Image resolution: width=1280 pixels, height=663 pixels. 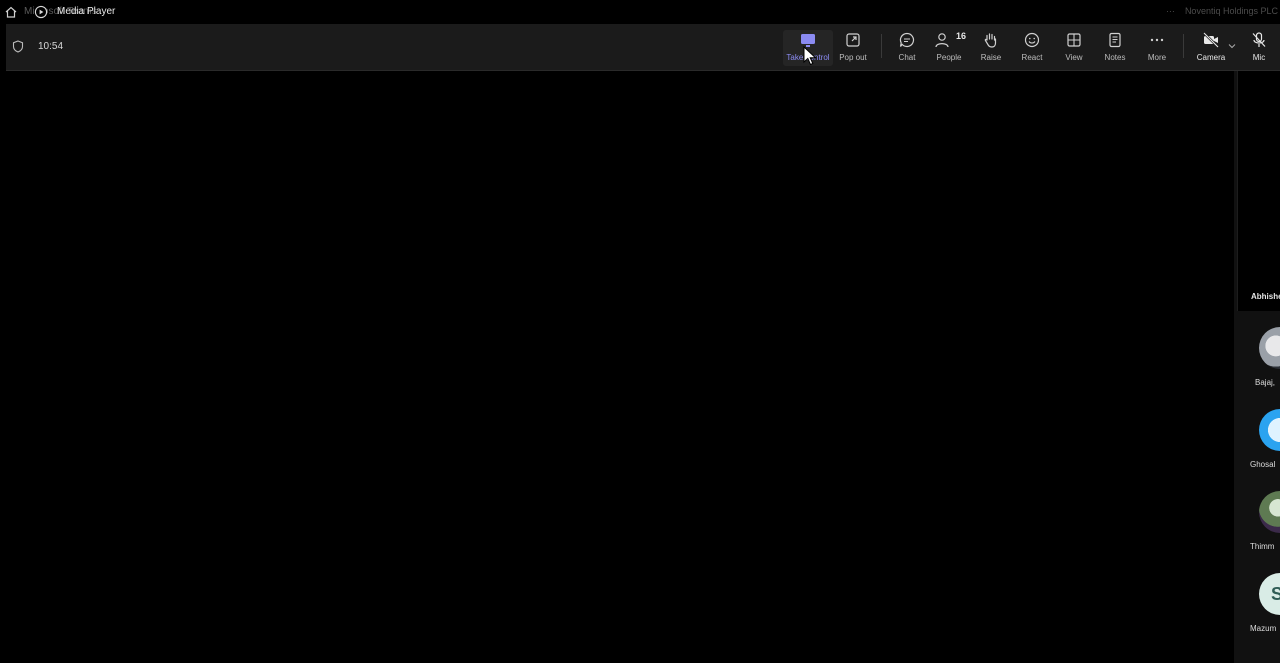 What do you see at coordinates (853, 40) in the screenshot?
I see `pop-out-icon` at bounding box center [853, 40].